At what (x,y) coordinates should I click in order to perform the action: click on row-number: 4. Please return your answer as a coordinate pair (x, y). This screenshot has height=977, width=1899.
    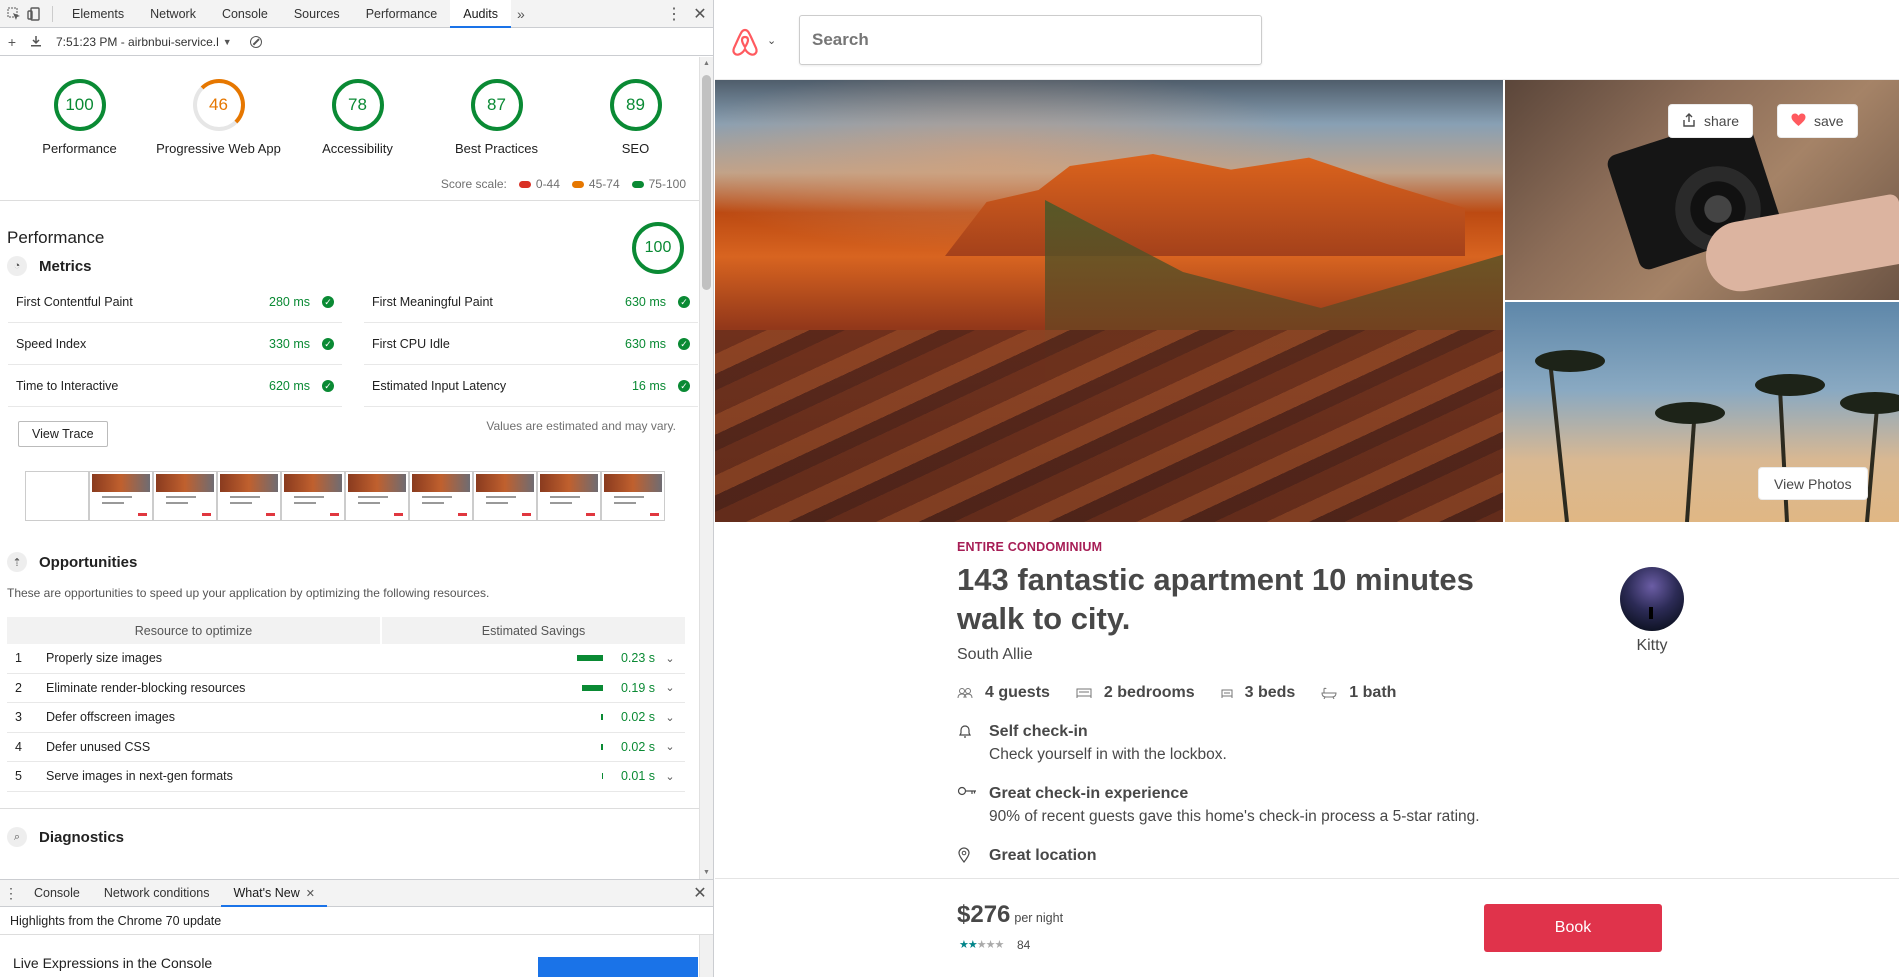
    Looking at the image, I should click on (18, 746).